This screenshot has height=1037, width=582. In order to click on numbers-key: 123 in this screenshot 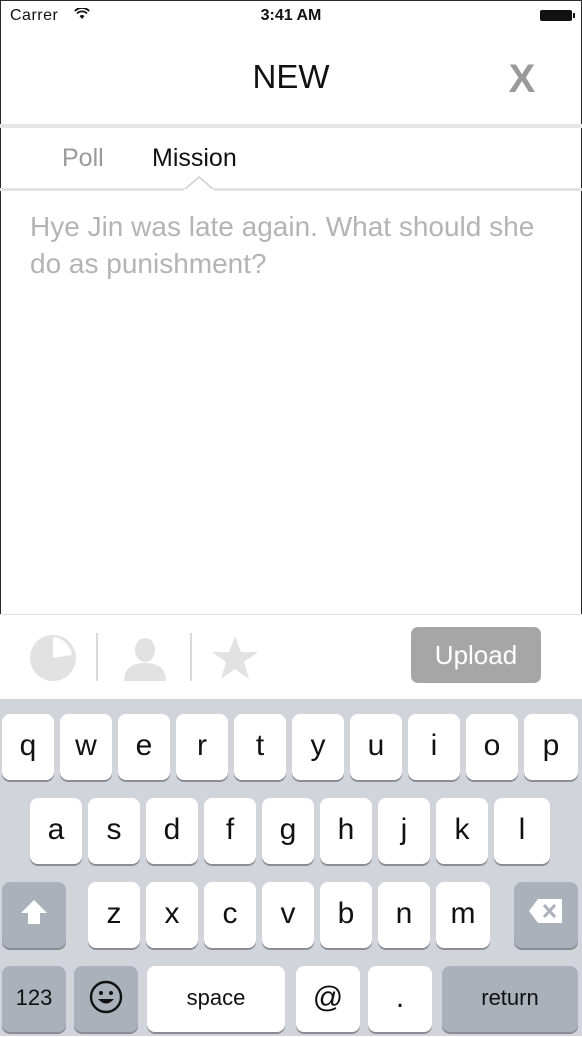, I will do `click(34, 999)`.